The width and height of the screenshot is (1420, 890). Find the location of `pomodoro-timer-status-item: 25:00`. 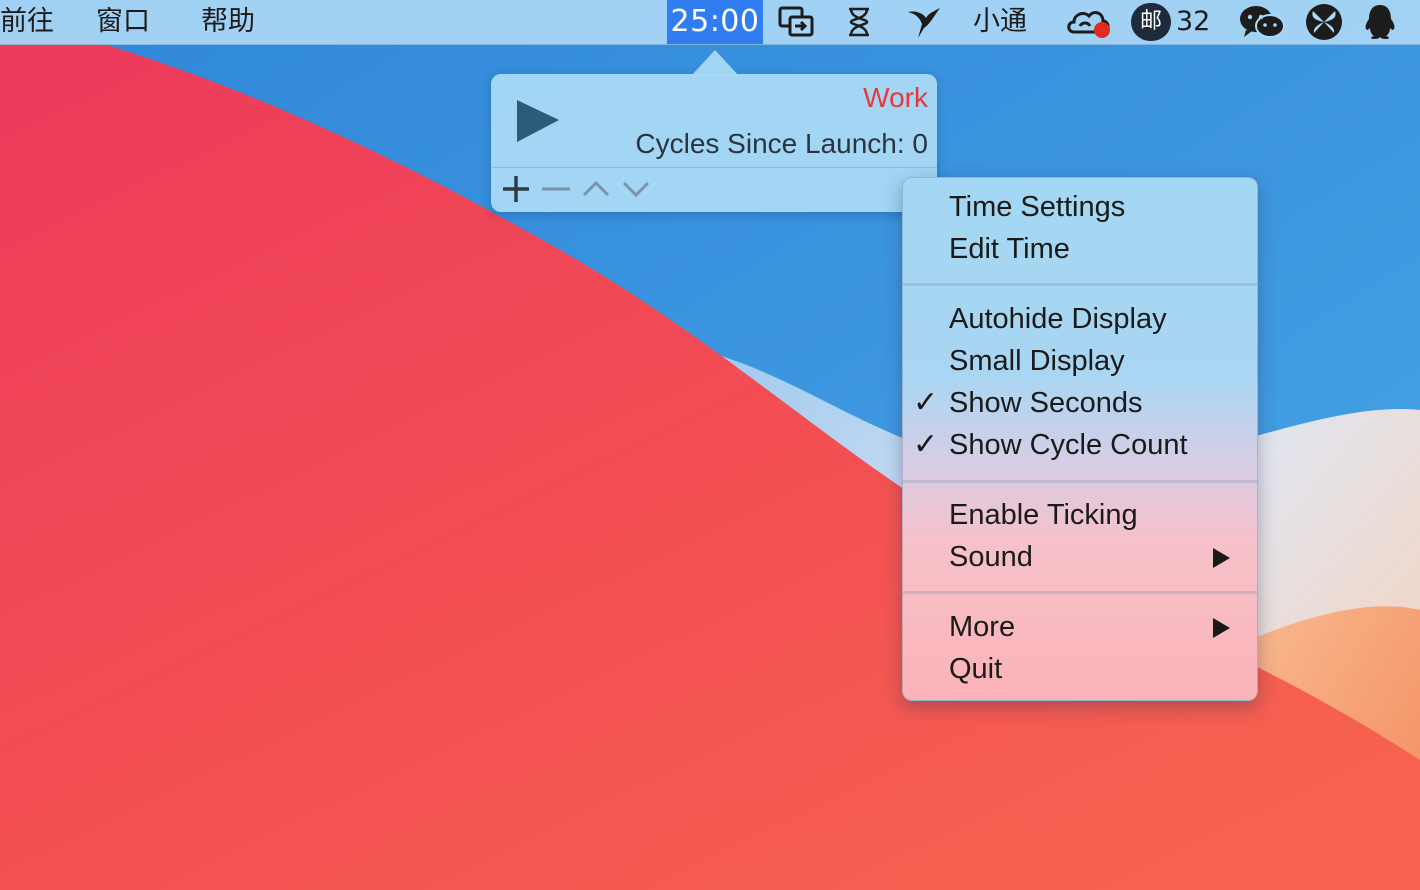

pomodoro-timer-status-item: 25:00 is located at coordinates (715, 22).